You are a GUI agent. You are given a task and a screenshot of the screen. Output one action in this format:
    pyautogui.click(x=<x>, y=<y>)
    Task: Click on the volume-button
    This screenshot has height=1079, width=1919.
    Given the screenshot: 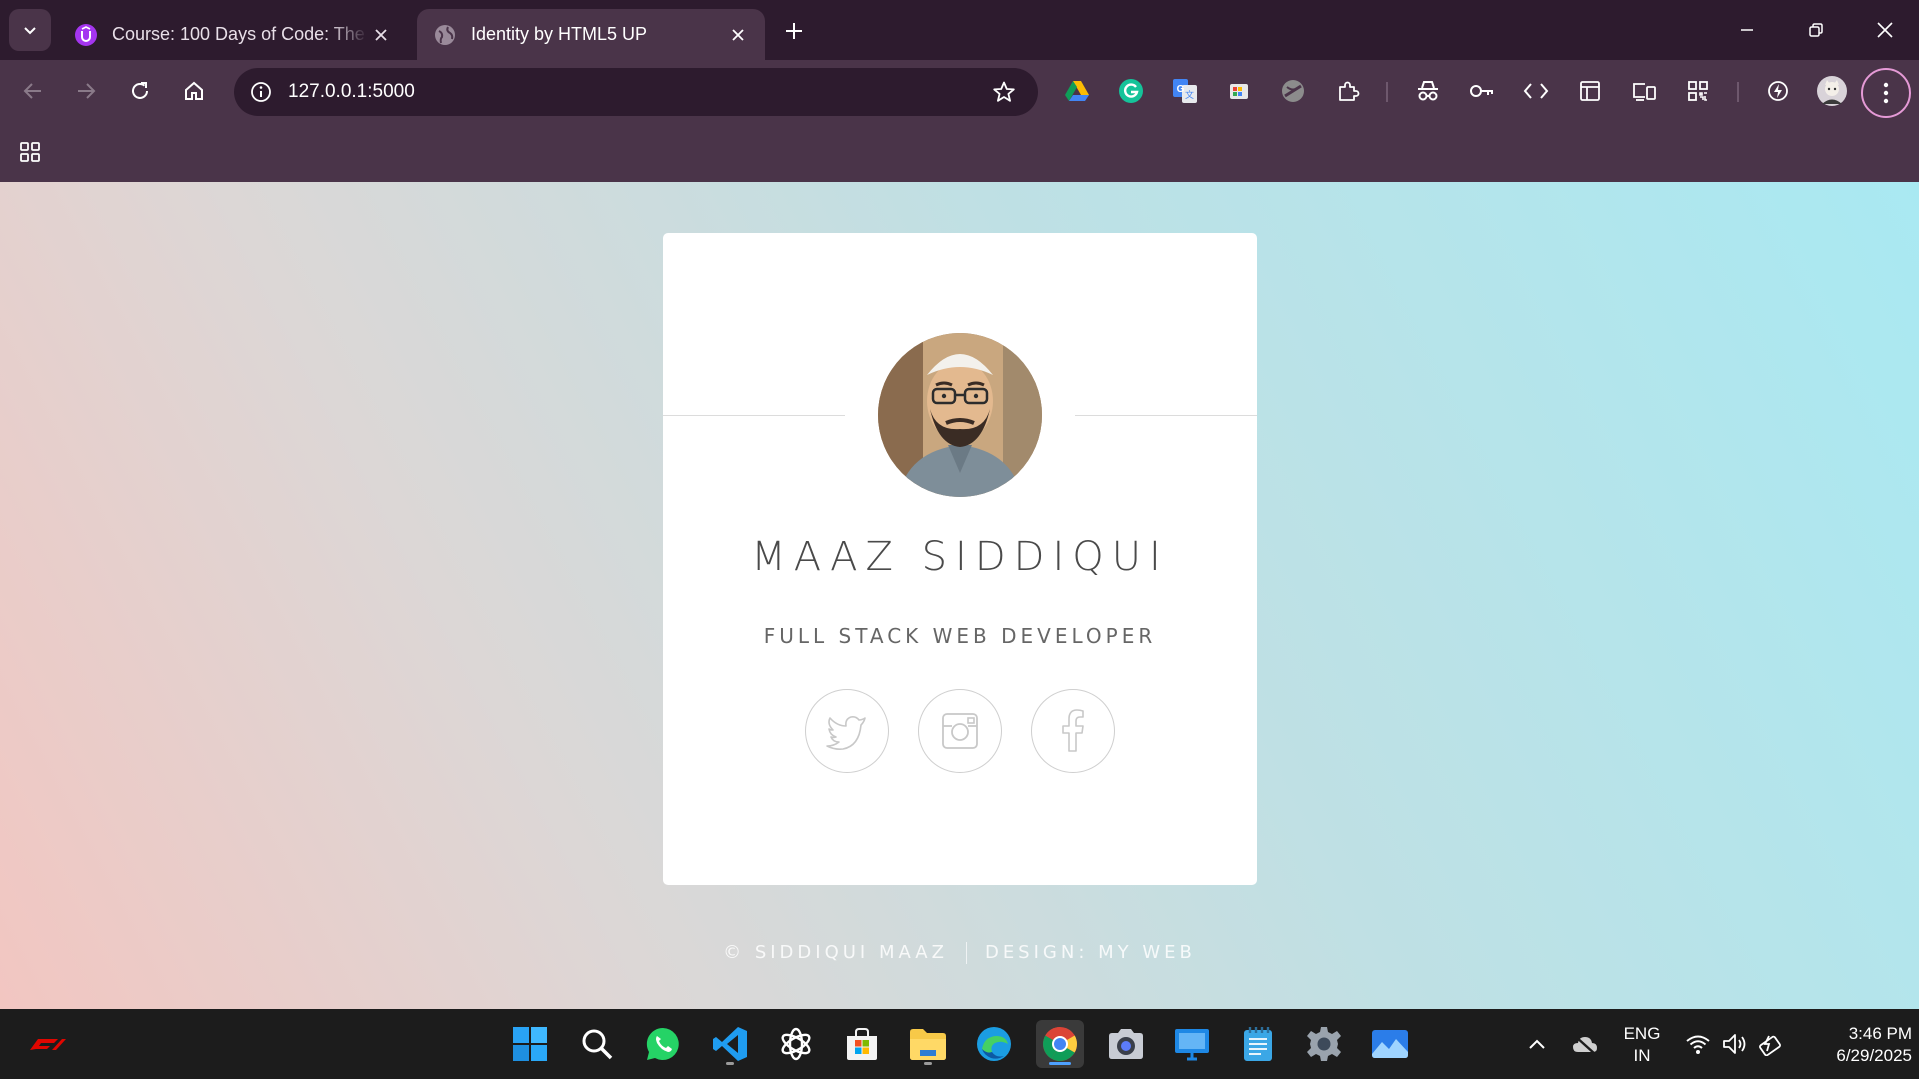 What is the action you would take?
    pyautogui.click(x=1735, y=1044)
    